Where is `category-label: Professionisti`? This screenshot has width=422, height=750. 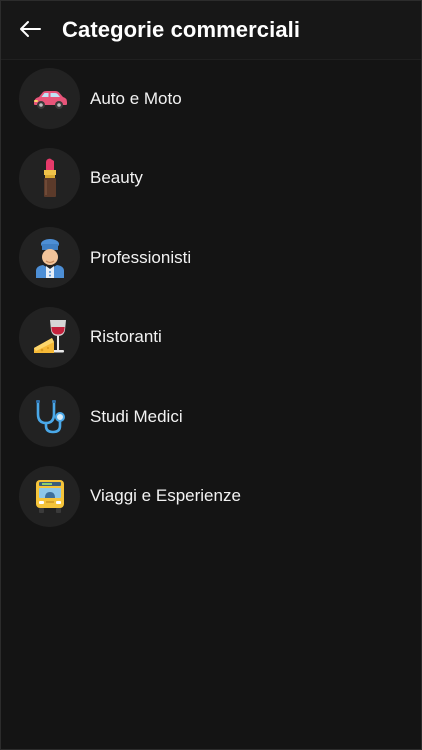 category-label: Professionisti is located at coordinates (141, 257).